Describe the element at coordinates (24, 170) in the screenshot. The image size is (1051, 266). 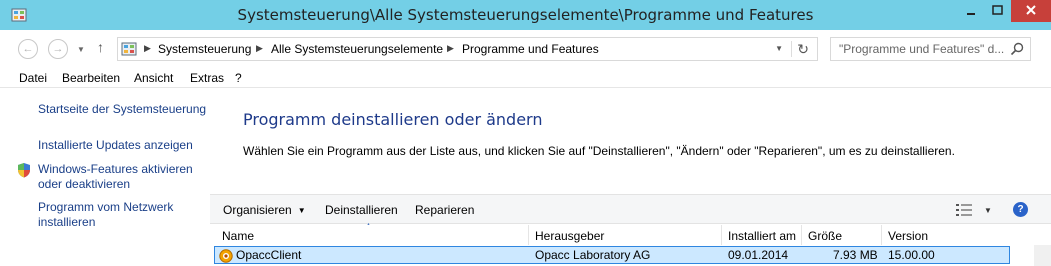
I see `shield-icon` at that location.